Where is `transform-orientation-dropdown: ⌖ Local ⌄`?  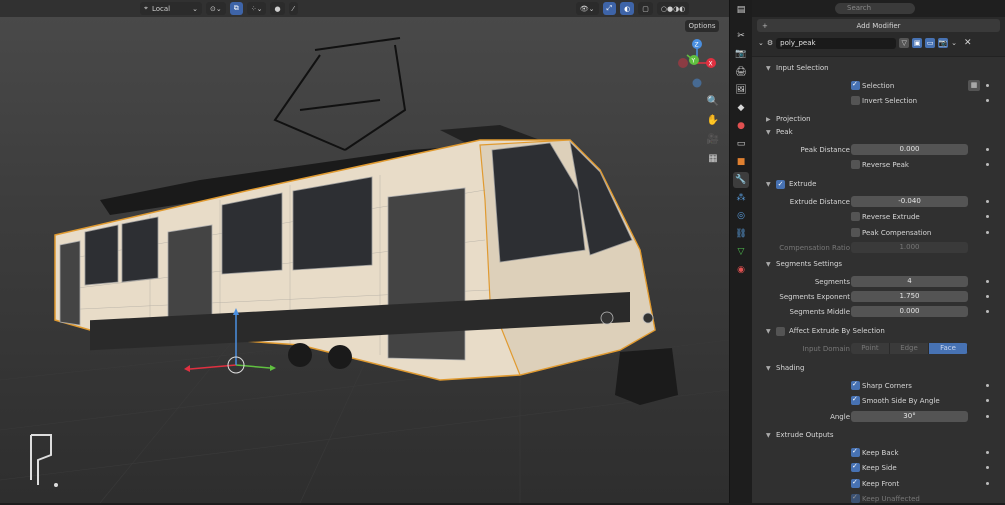 transform-orientation-dropdown: ⌖ Local ⌄ is located at coordinates (171, 8).